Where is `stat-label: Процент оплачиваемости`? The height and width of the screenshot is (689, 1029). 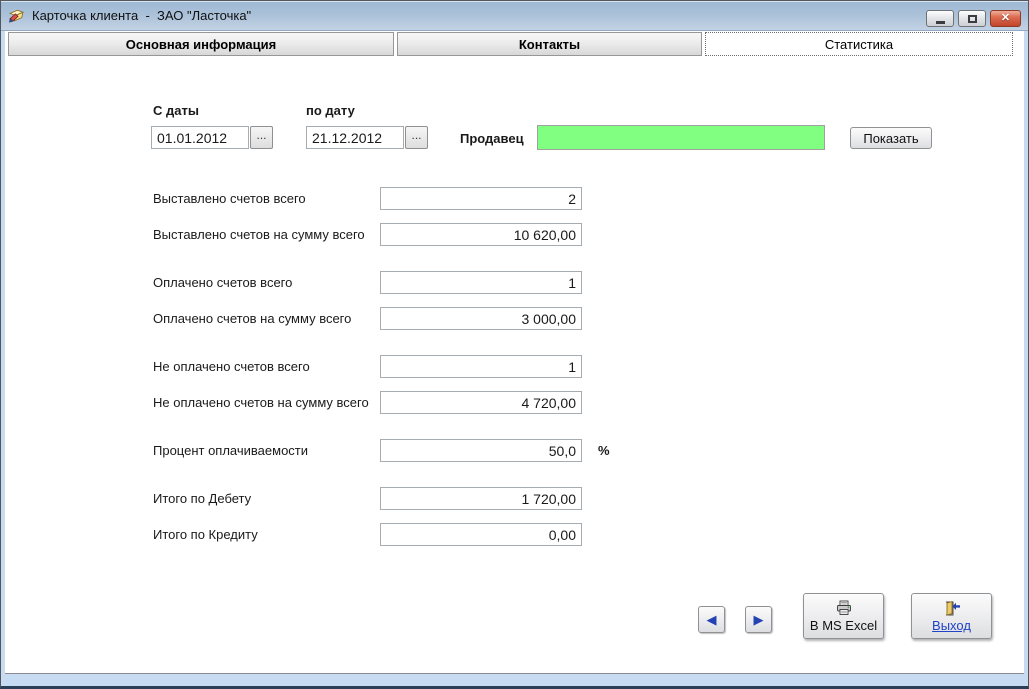 stat-label: Процент оплачиваемости is located at coordinates (231, 450).